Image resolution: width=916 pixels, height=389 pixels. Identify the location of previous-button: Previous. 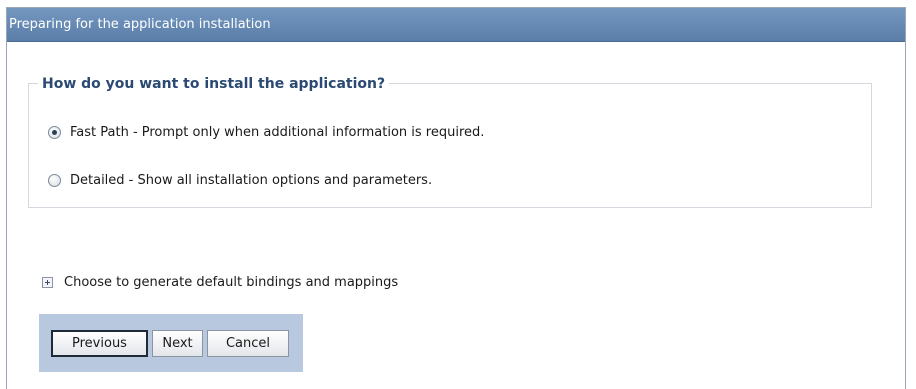
(99, 343).